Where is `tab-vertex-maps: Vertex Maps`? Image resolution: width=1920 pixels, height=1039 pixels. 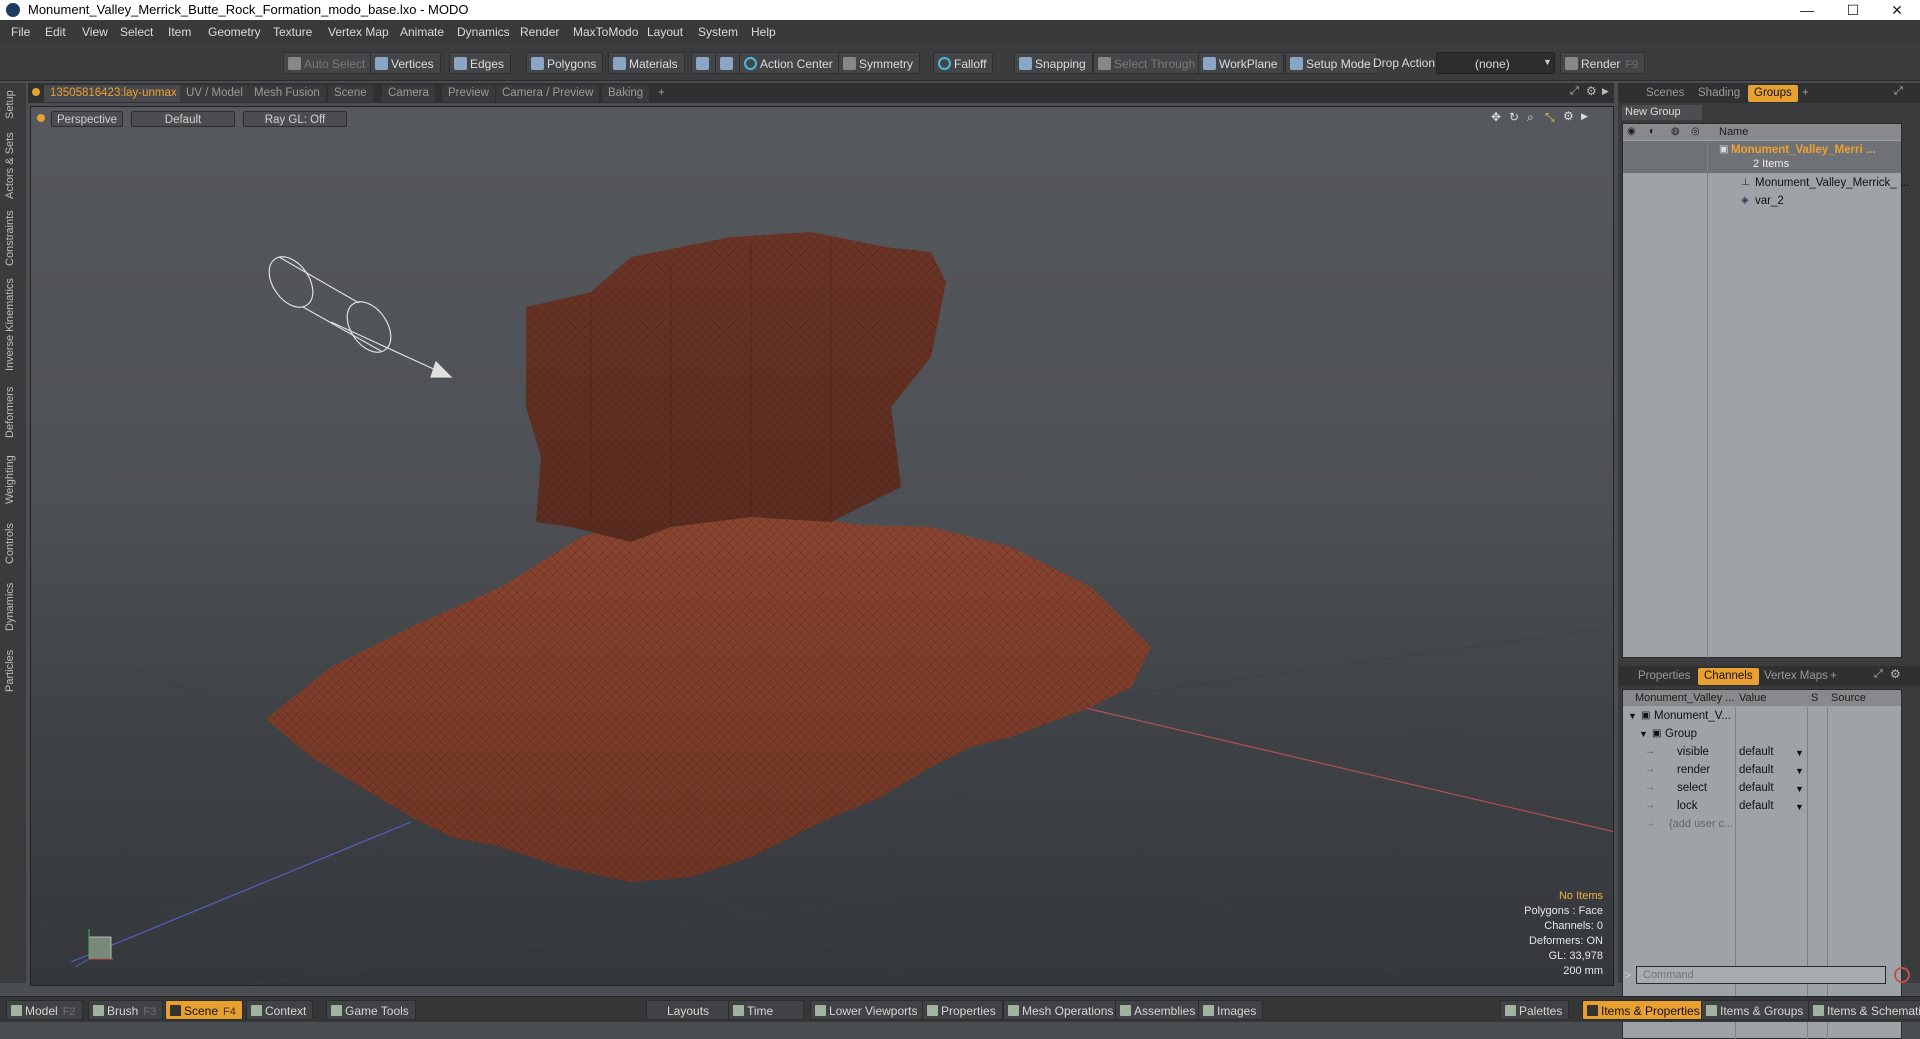
tab-vertex-maps: Vertex Maps is located at coordinates (1796, 676).